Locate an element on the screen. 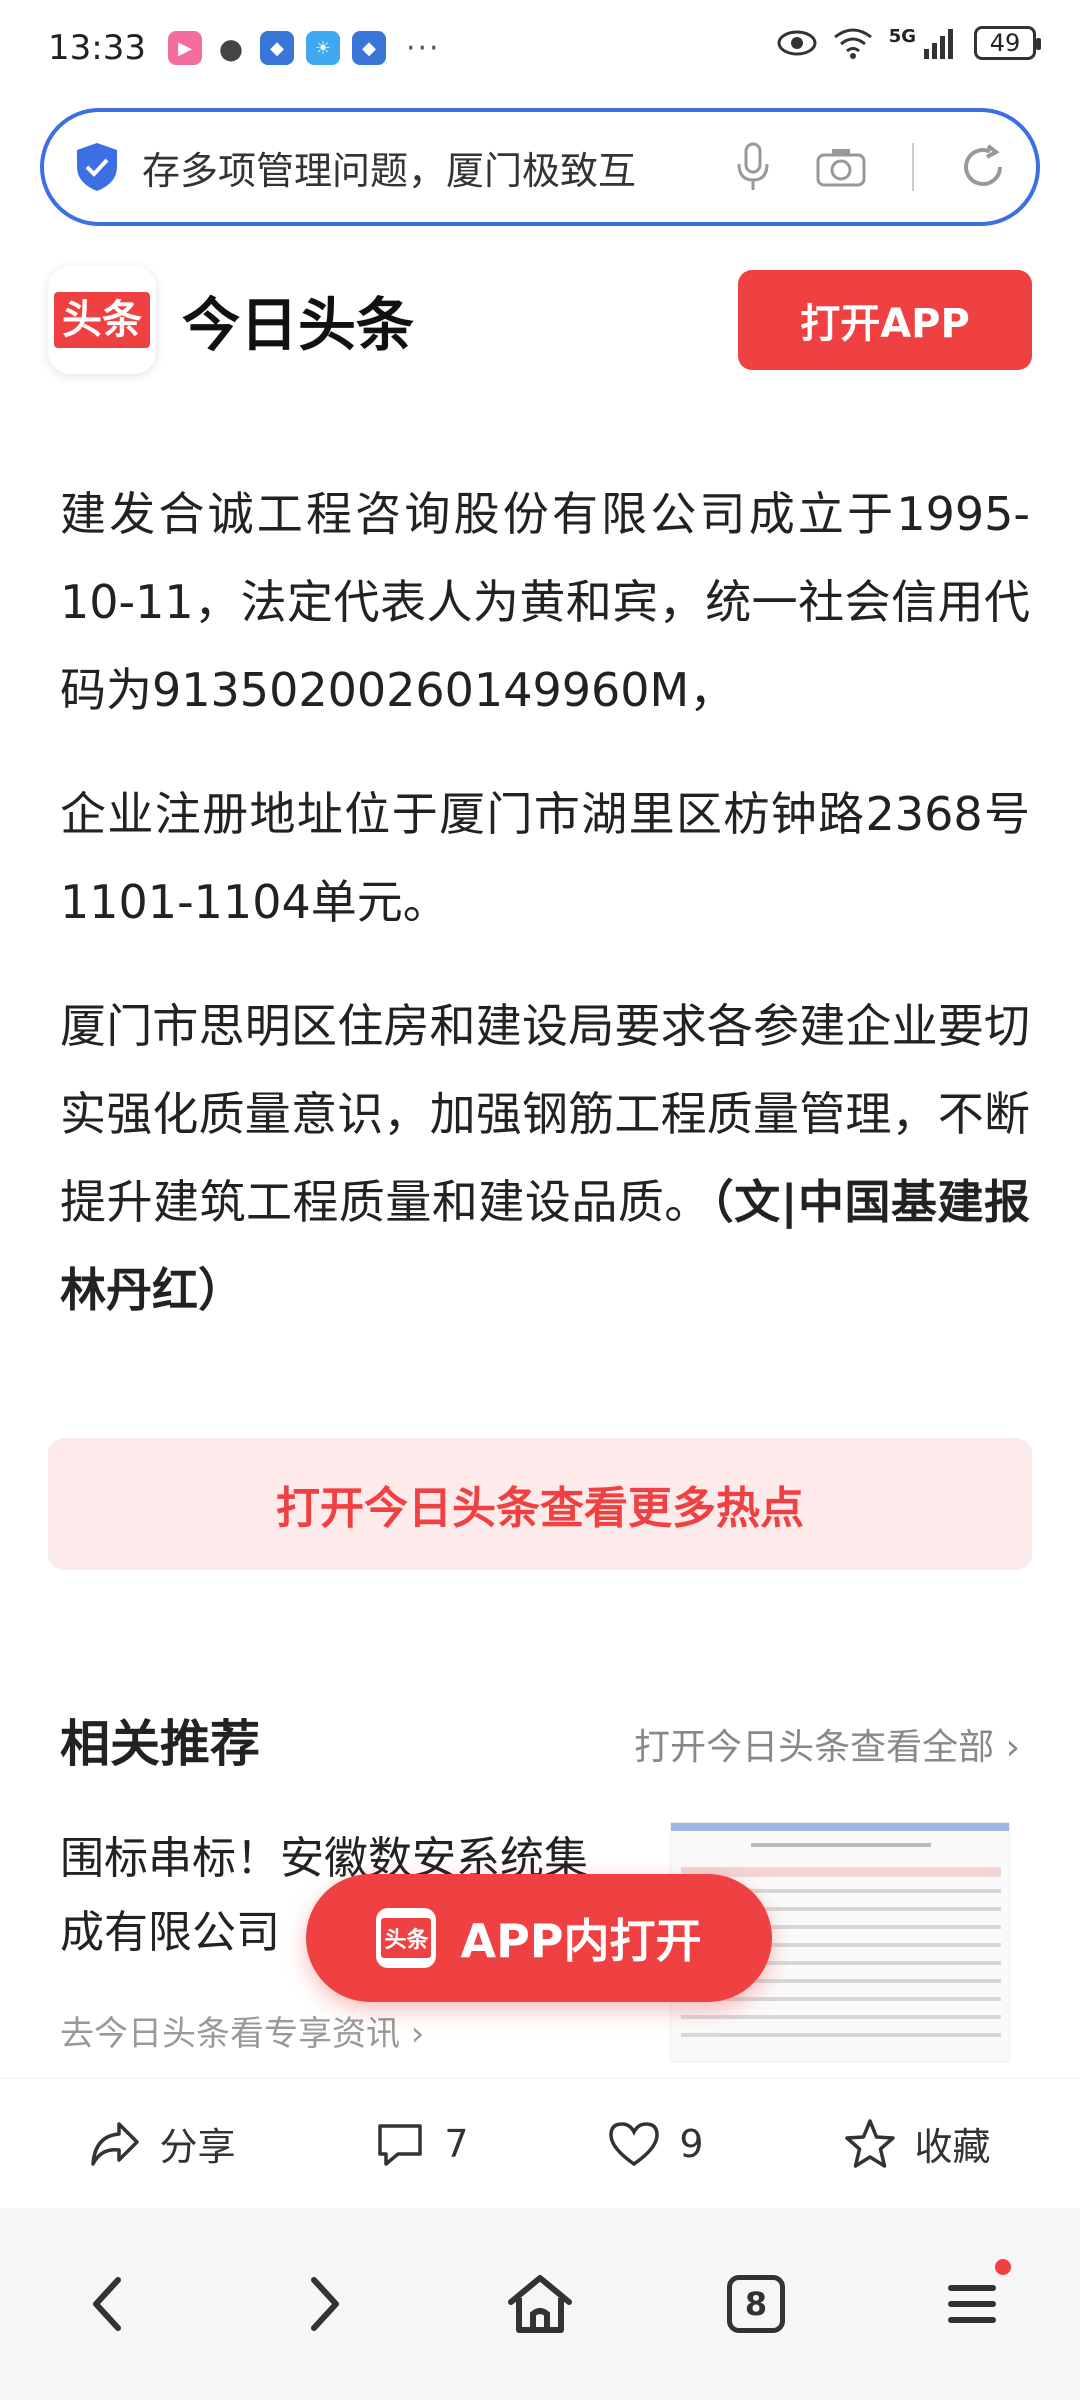 The image size is (1080, 2400). see-all-label: 打开今日头条查看全部 is located at coordinates (814, 1747).